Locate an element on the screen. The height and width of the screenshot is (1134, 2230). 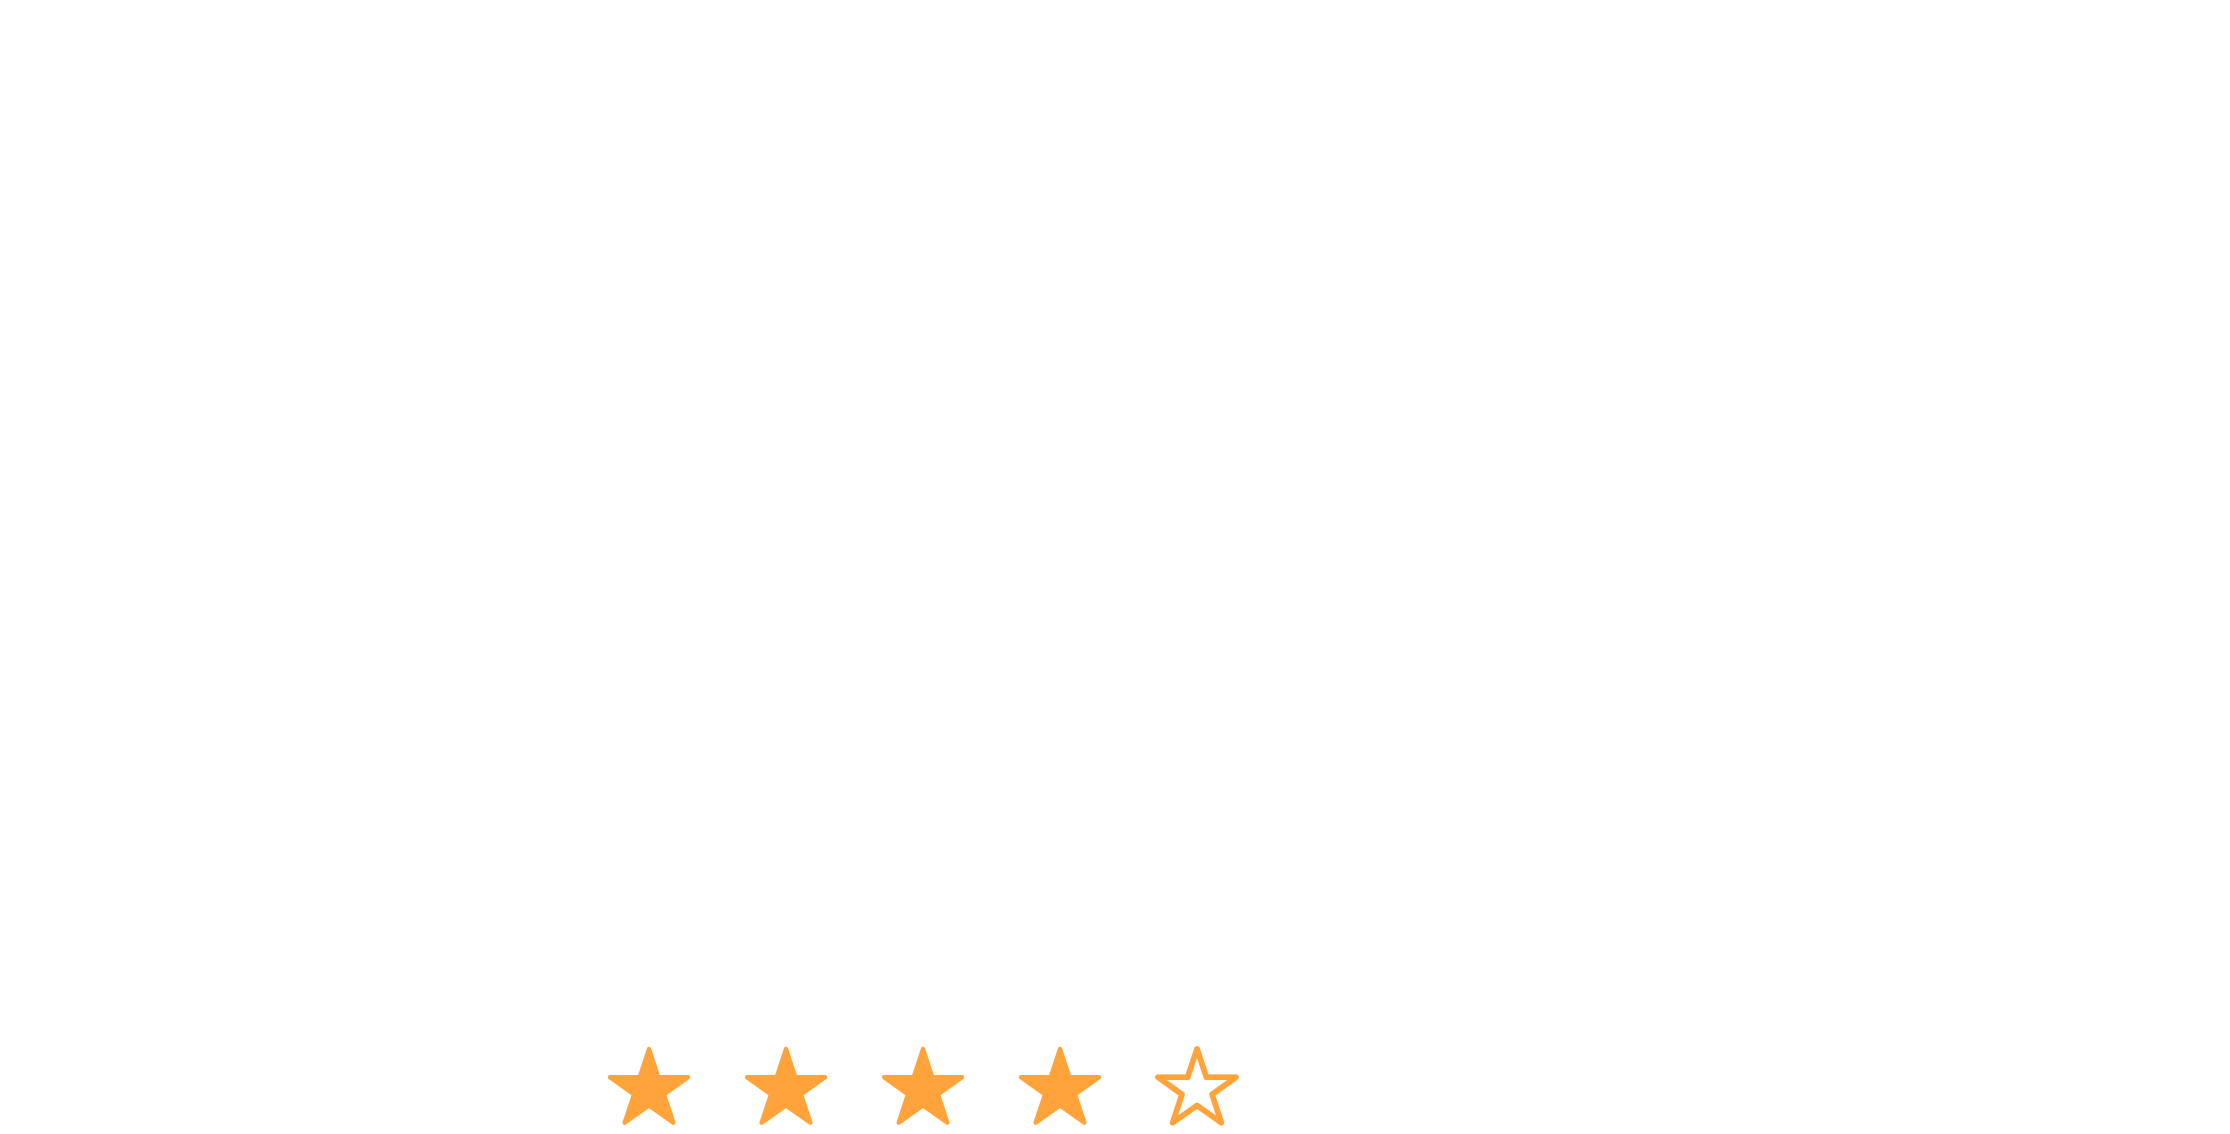
star-3-icon is located at coordinates (923, 1084).